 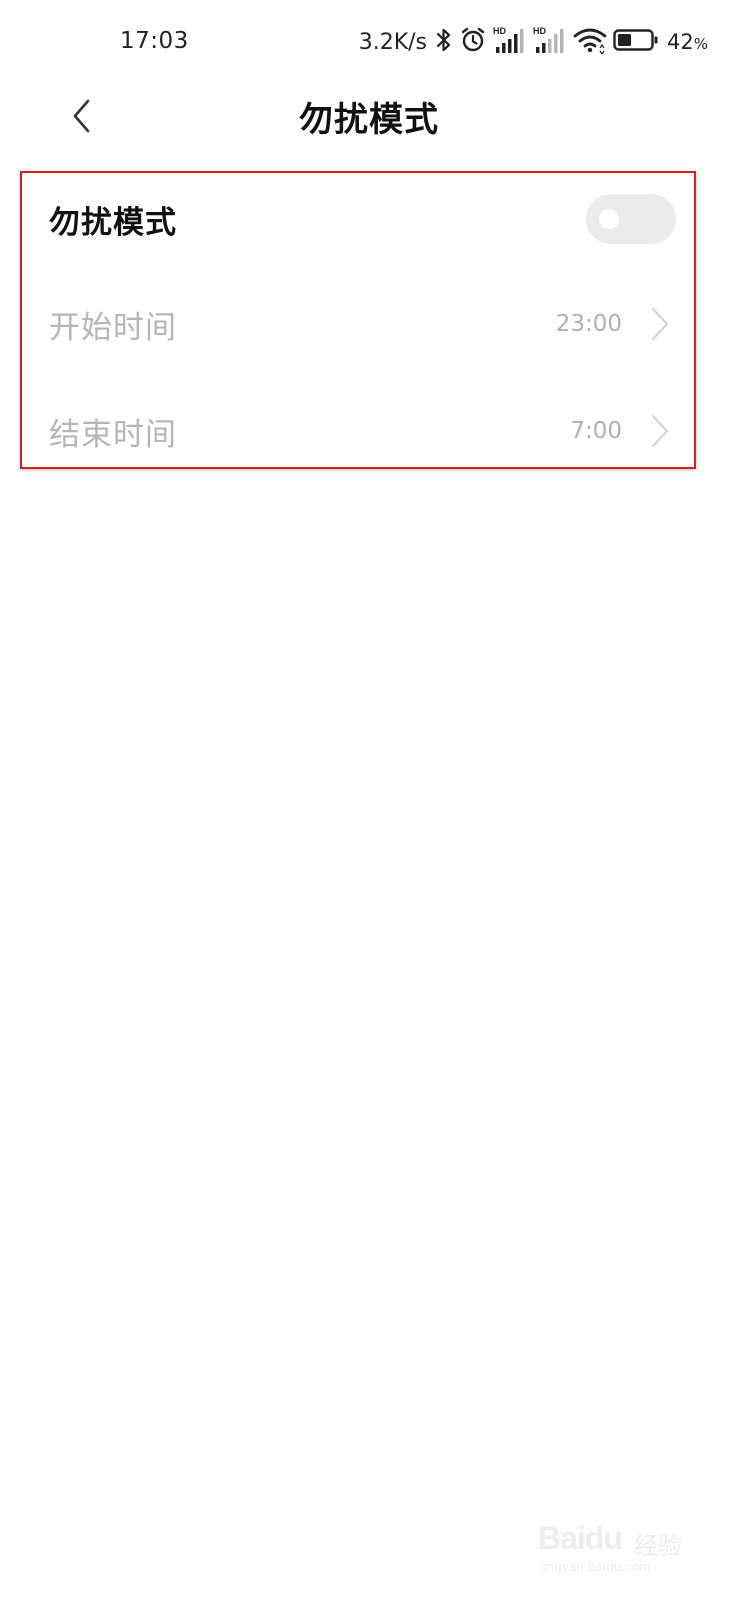 I want to click on end-time-value: 7:00, so click(x=596, y=431).